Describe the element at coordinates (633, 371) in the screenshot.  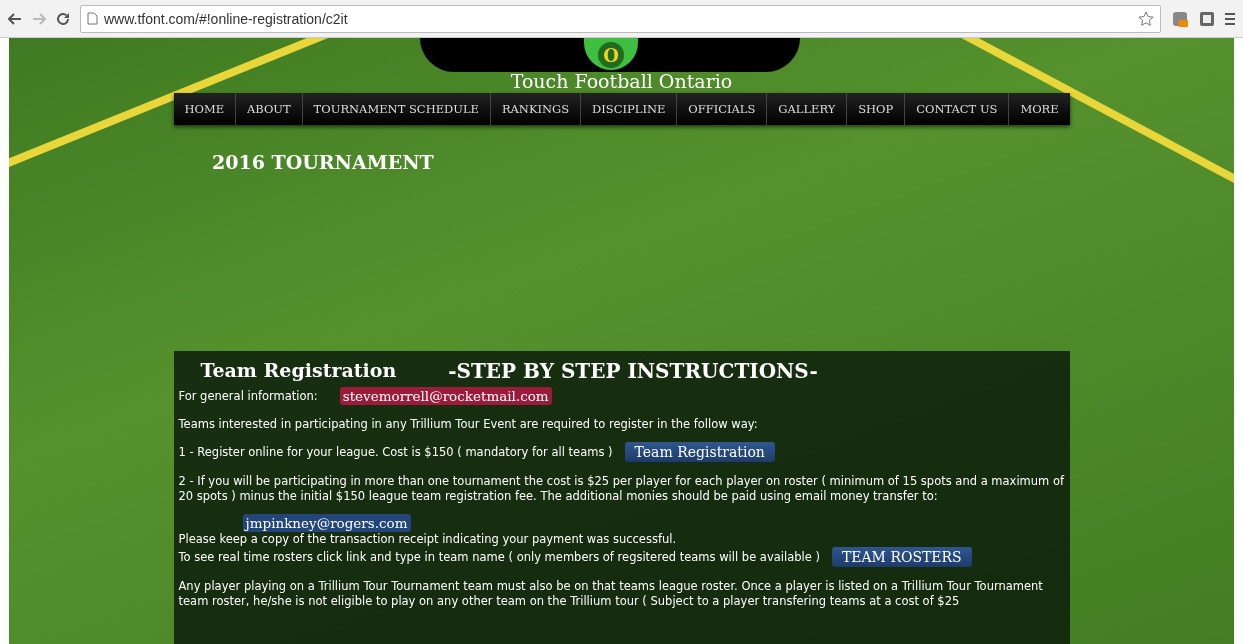
I see `panel-subtitle: -STEP BY STEP INSTRUCTIONS-` at that location.